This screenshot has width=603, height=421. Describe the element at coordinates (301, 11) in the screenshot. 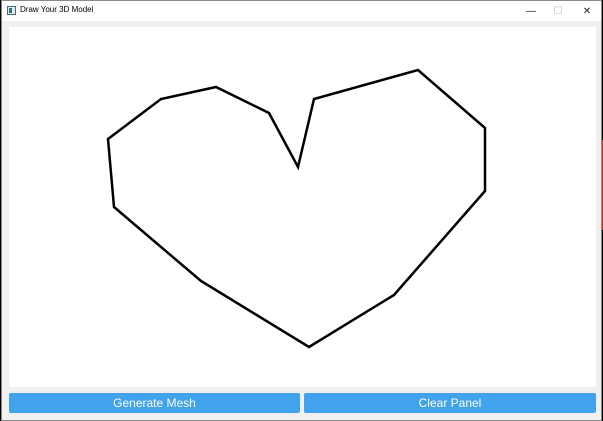

I see `title-bar: Draw Your 3D Model — ☐ ✕` at that location.